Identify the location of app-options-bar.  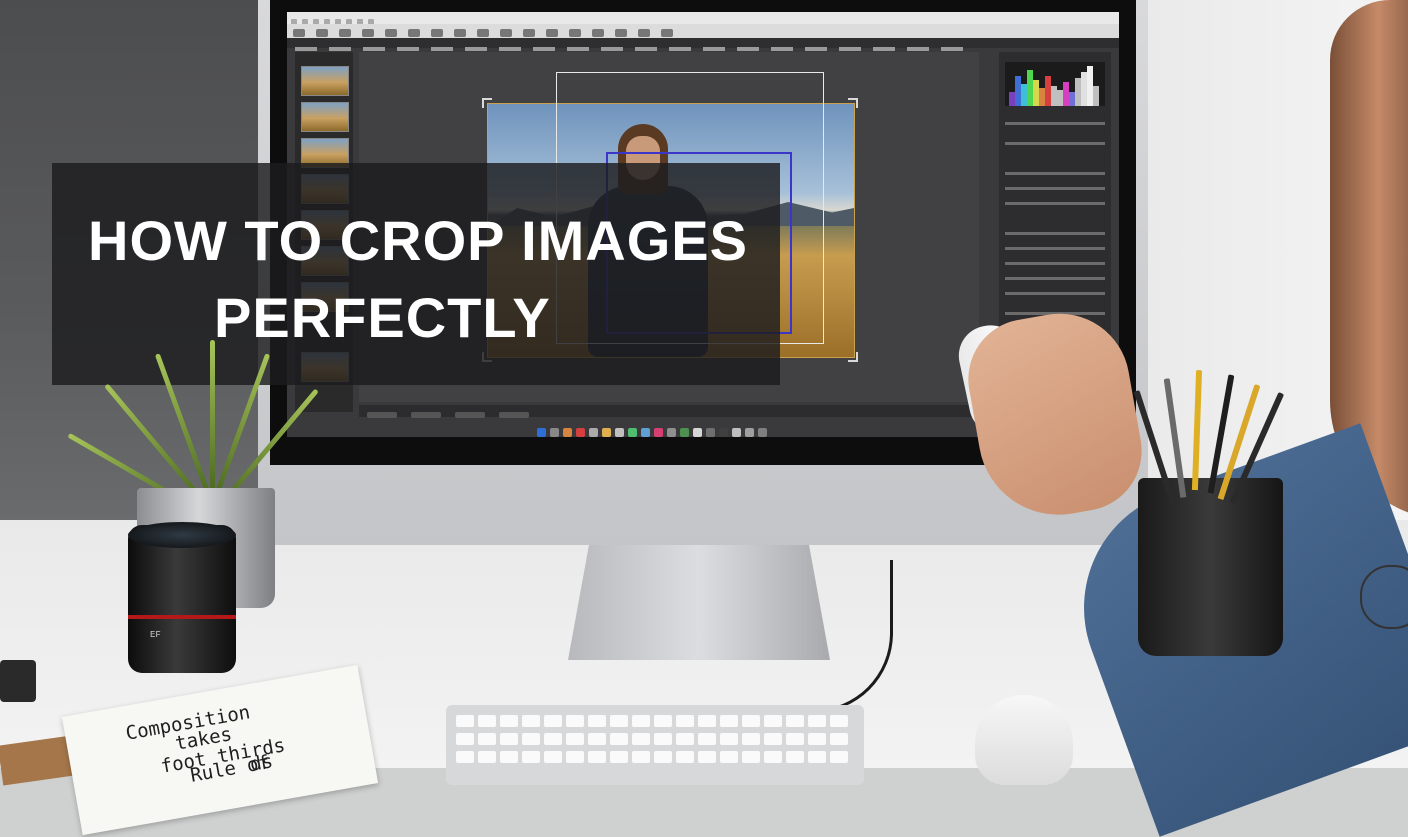
(703, 44).